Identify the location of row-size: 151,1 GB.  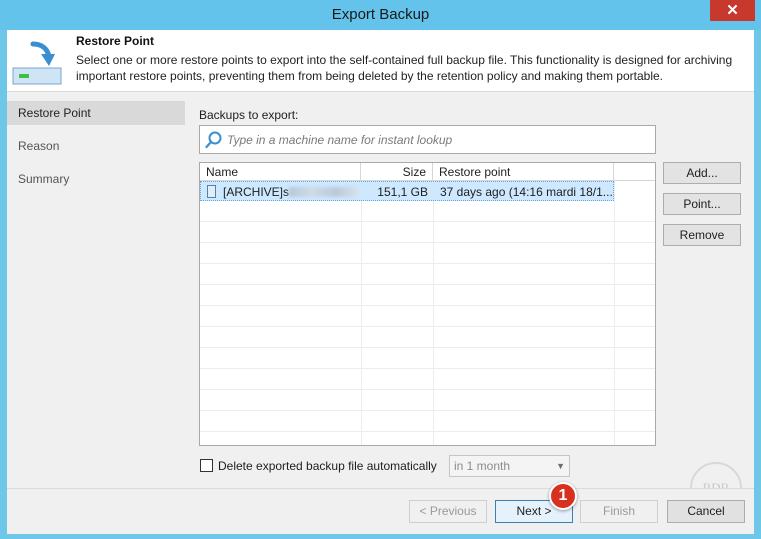
(402, 192).